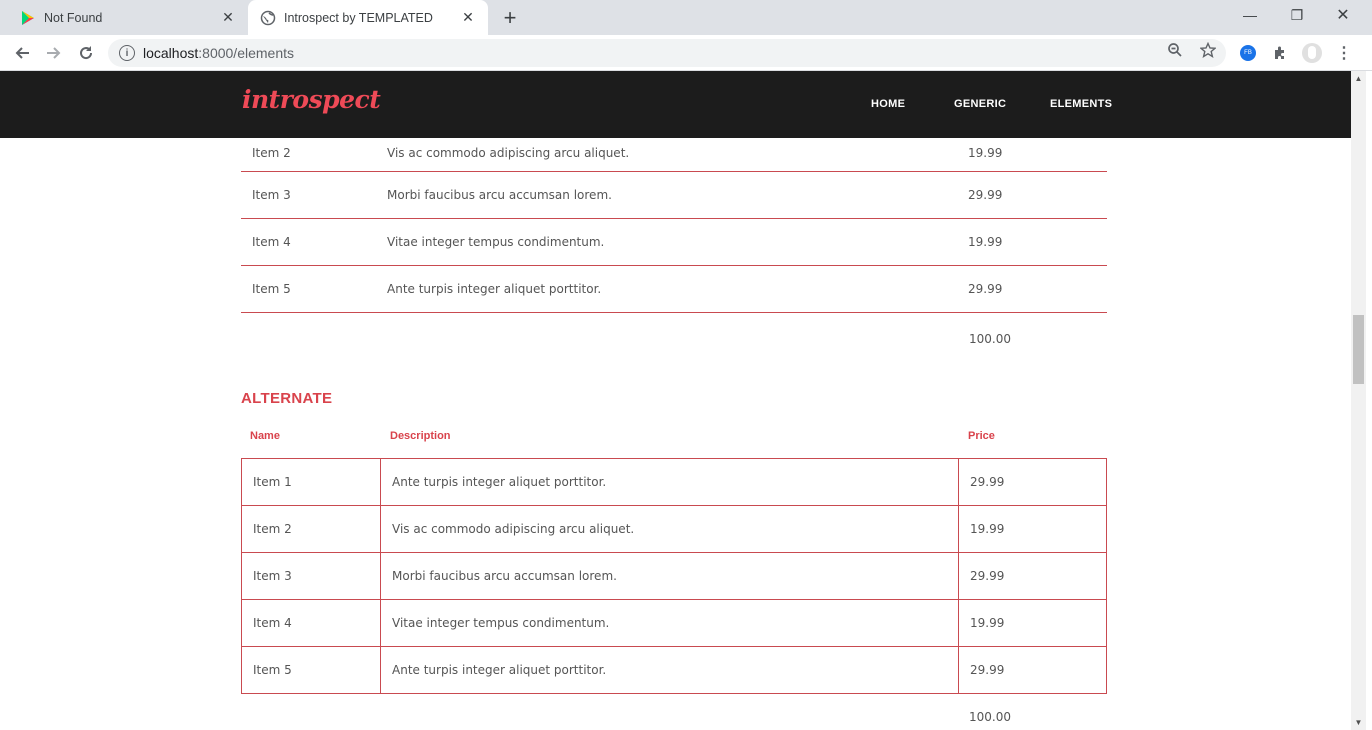  I want to click on header-name: Name, so click(265, 436).